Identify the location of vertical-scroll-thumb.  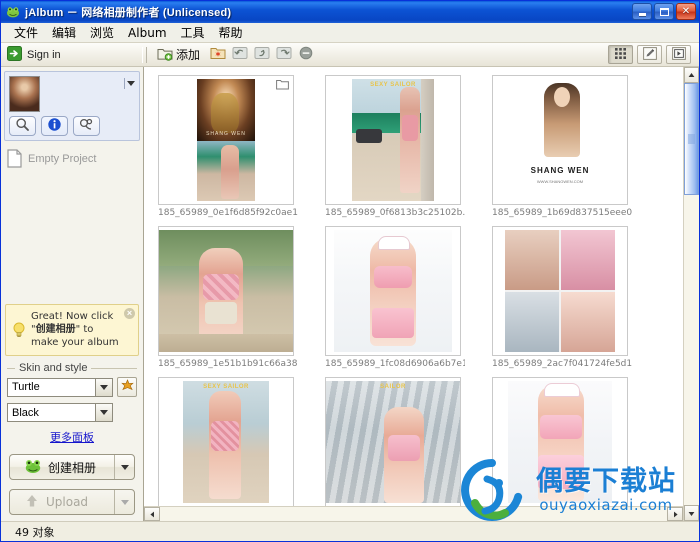
(691, 139).